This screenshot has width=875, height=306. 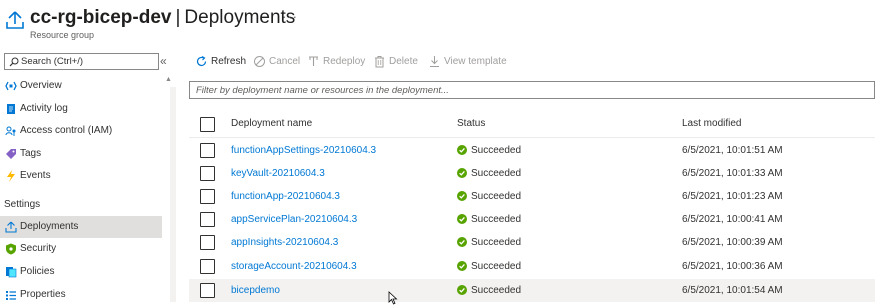 What do you see at coordinates (284, 242) in the screenshot?
I see `deployment-name-link: appInsights-20210604.3` at bounding box center [284, 242].